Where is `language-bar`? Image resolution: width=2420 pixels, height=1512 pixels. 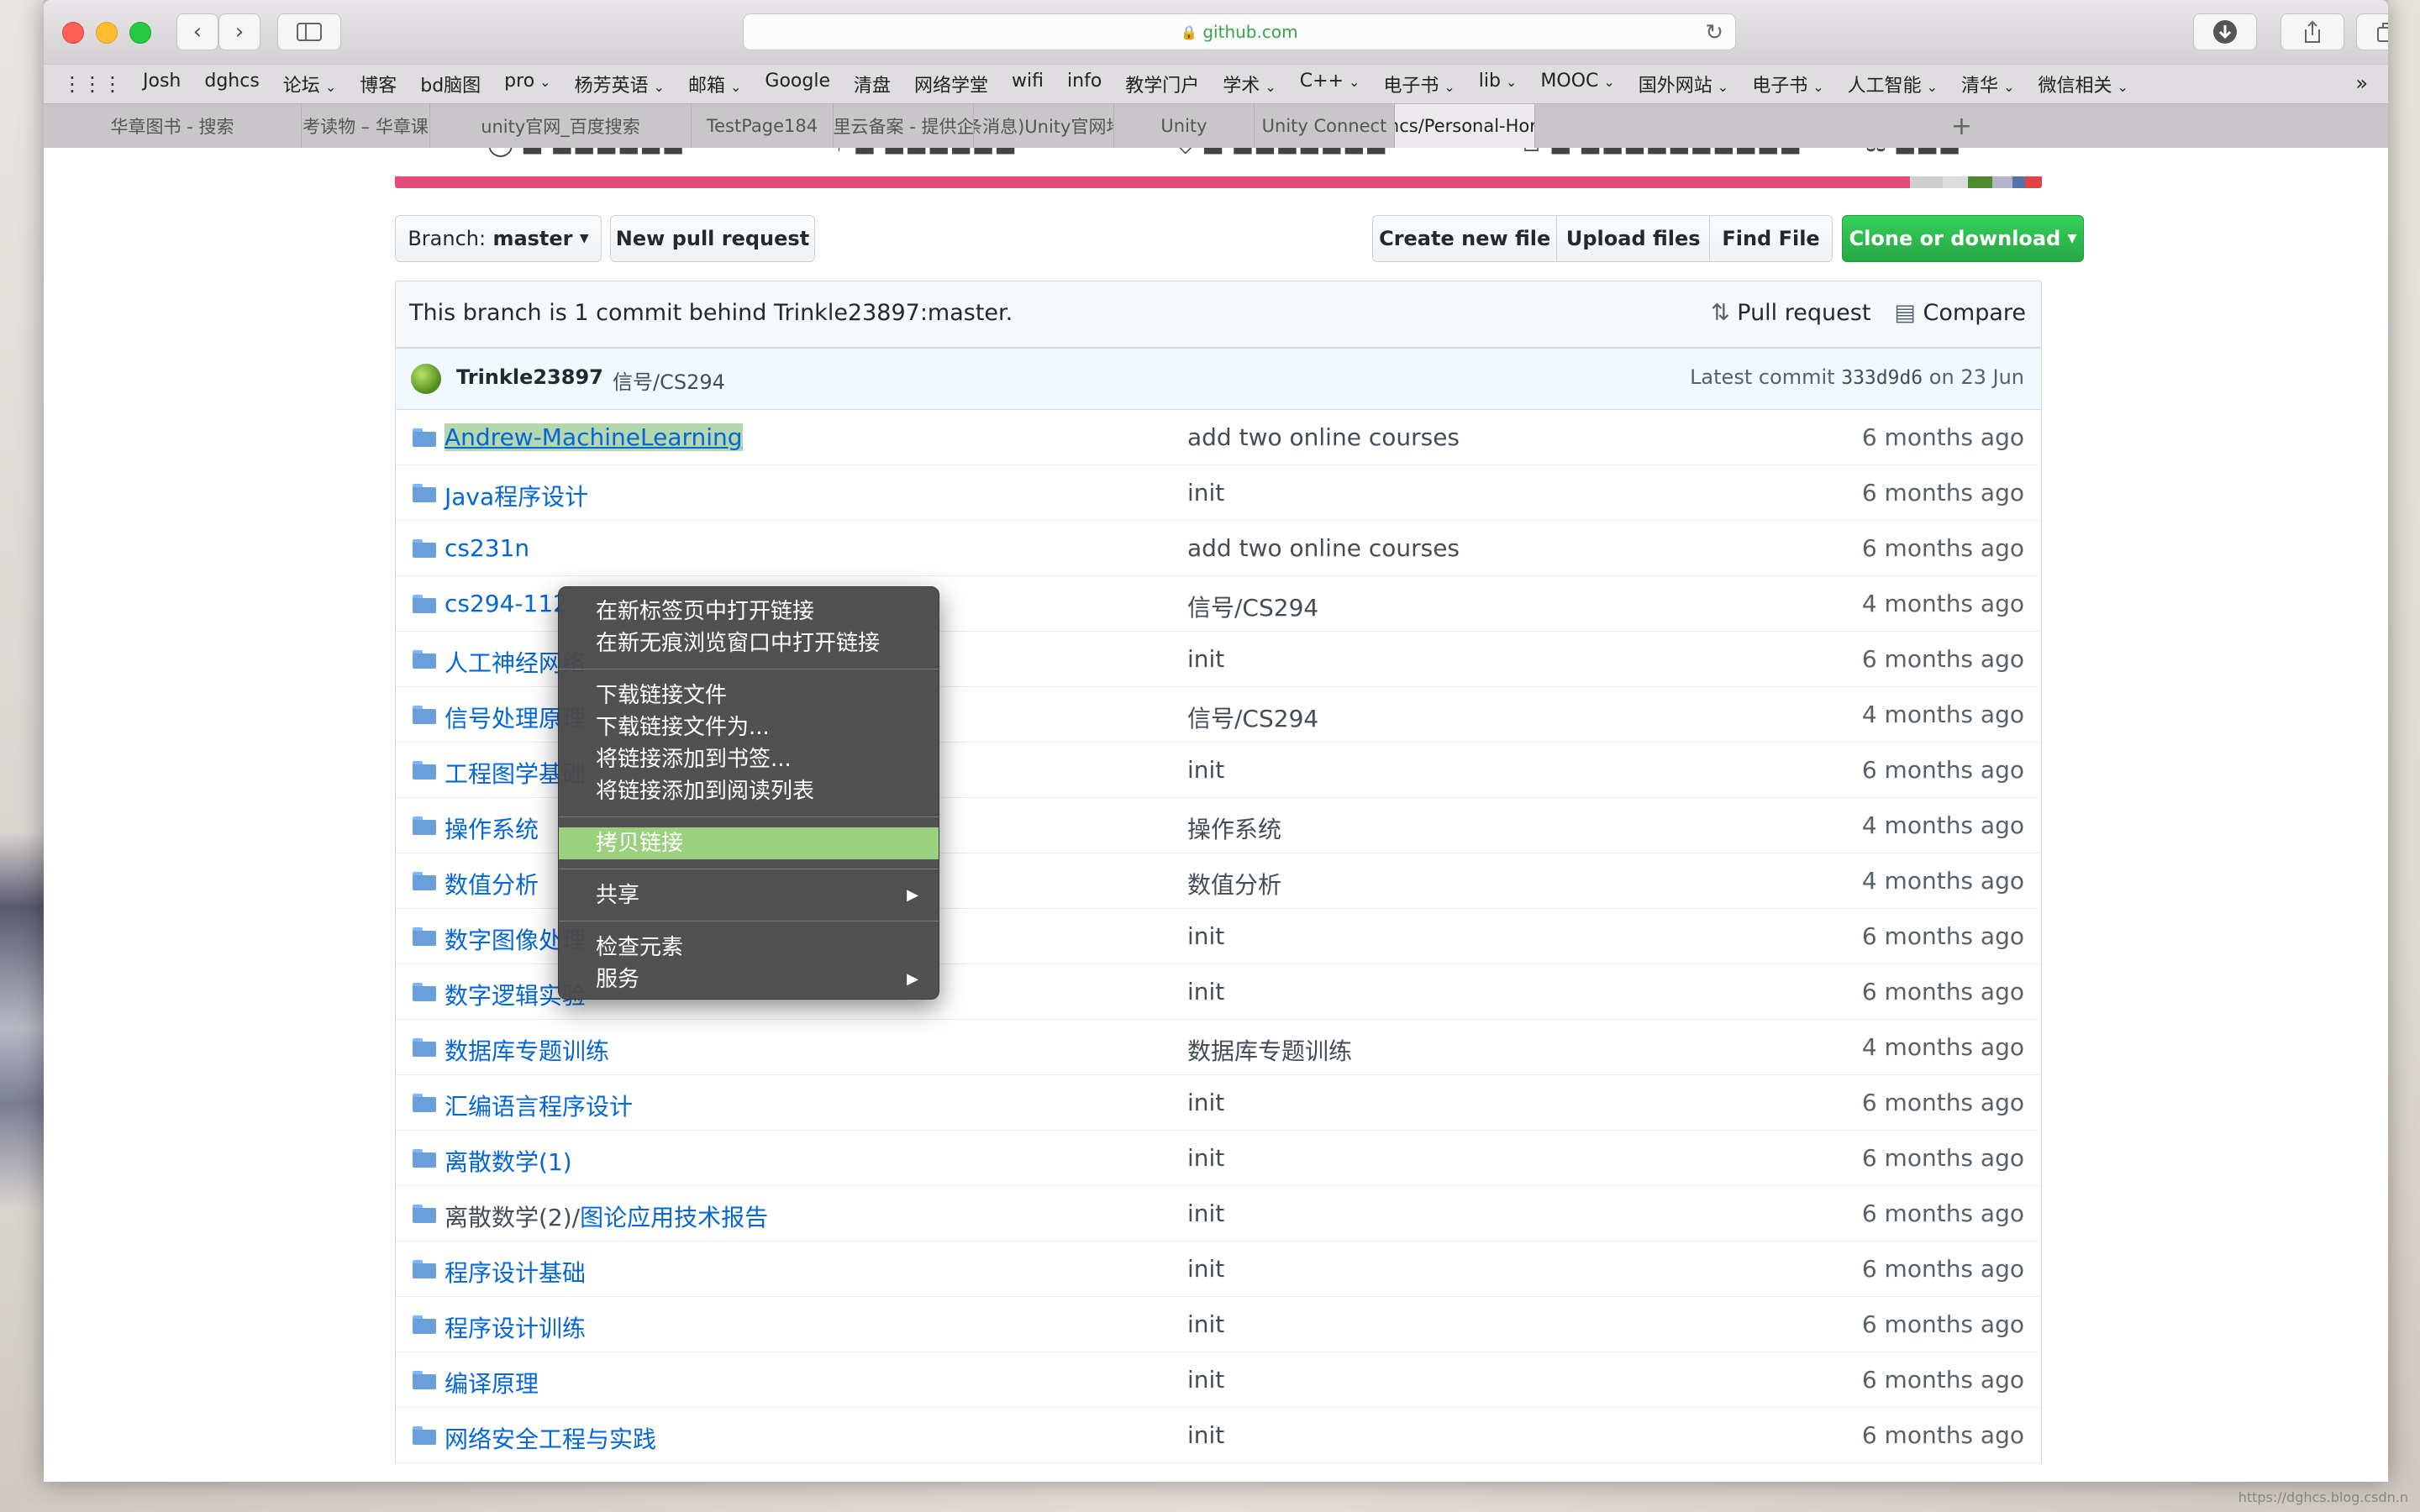
language-bar is located at coordinates (1218, 182).